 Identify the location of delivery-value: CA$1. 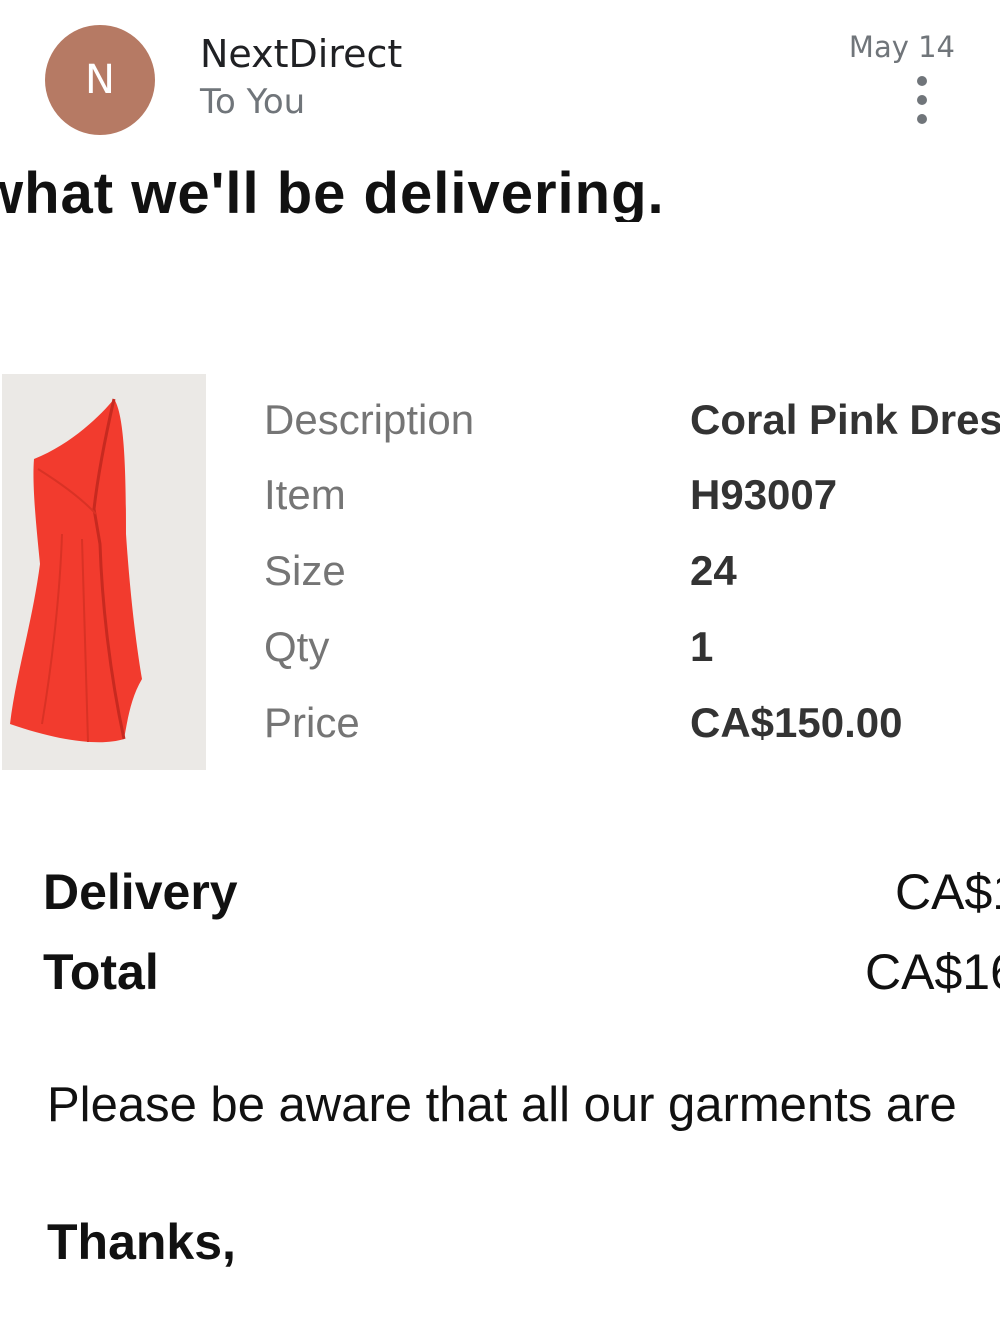
(947, 892).